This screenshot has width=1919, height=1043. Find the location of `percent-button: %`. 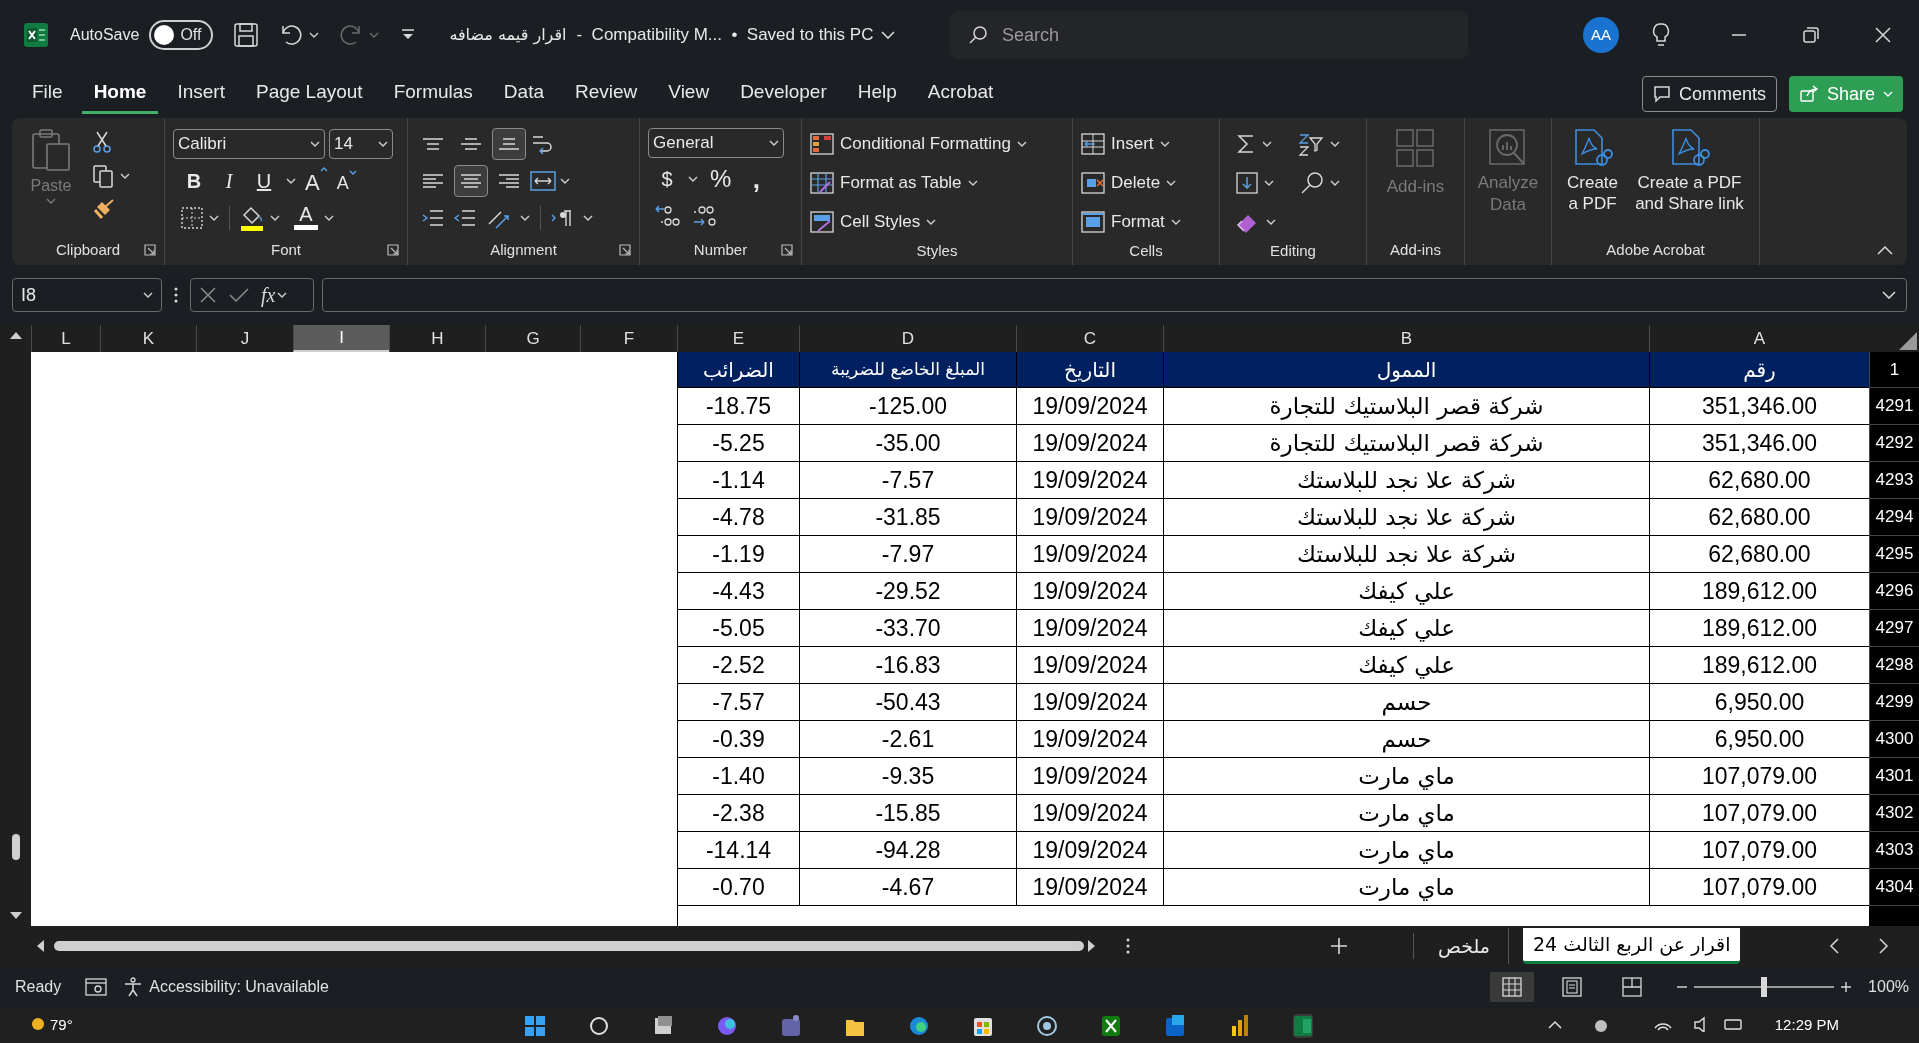

percent-button: % is located at coordinates (721, 179).